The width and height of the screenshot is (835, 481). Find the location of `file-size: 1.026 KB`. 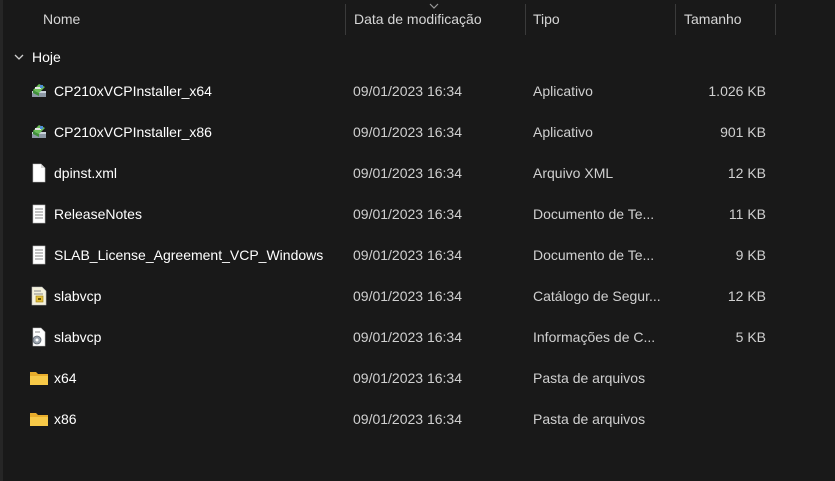

file-size: 1.026 KB is located at coordinates (737, 91).